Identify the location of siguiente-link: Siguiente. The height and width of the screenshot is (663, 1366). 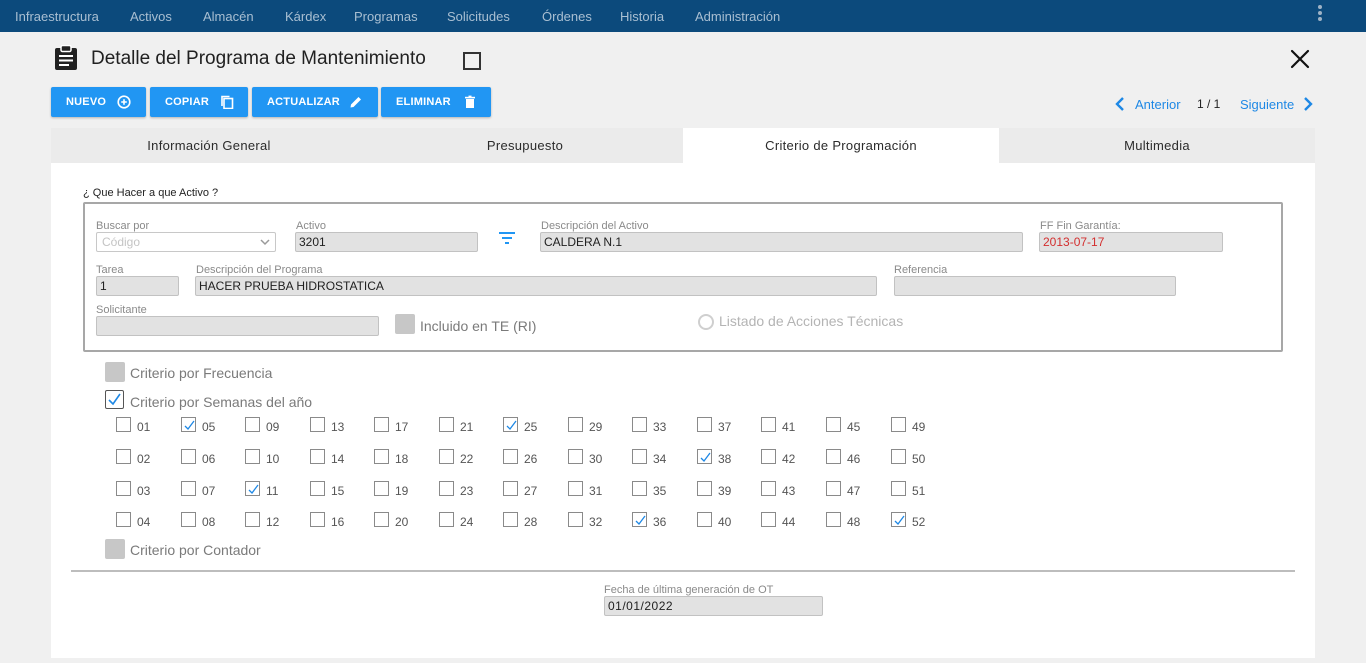
(1267, 104).